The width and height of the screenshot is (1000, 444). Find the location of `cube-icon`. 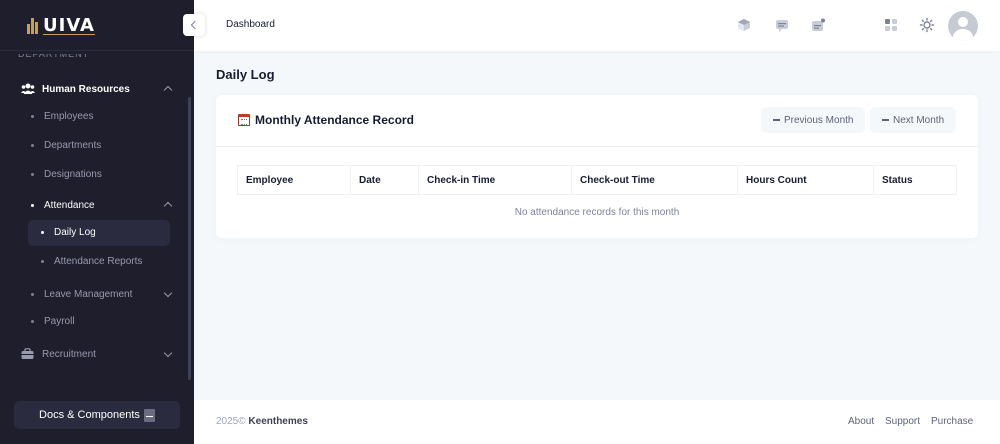

cube-icon is located at coordinates (744, 25).